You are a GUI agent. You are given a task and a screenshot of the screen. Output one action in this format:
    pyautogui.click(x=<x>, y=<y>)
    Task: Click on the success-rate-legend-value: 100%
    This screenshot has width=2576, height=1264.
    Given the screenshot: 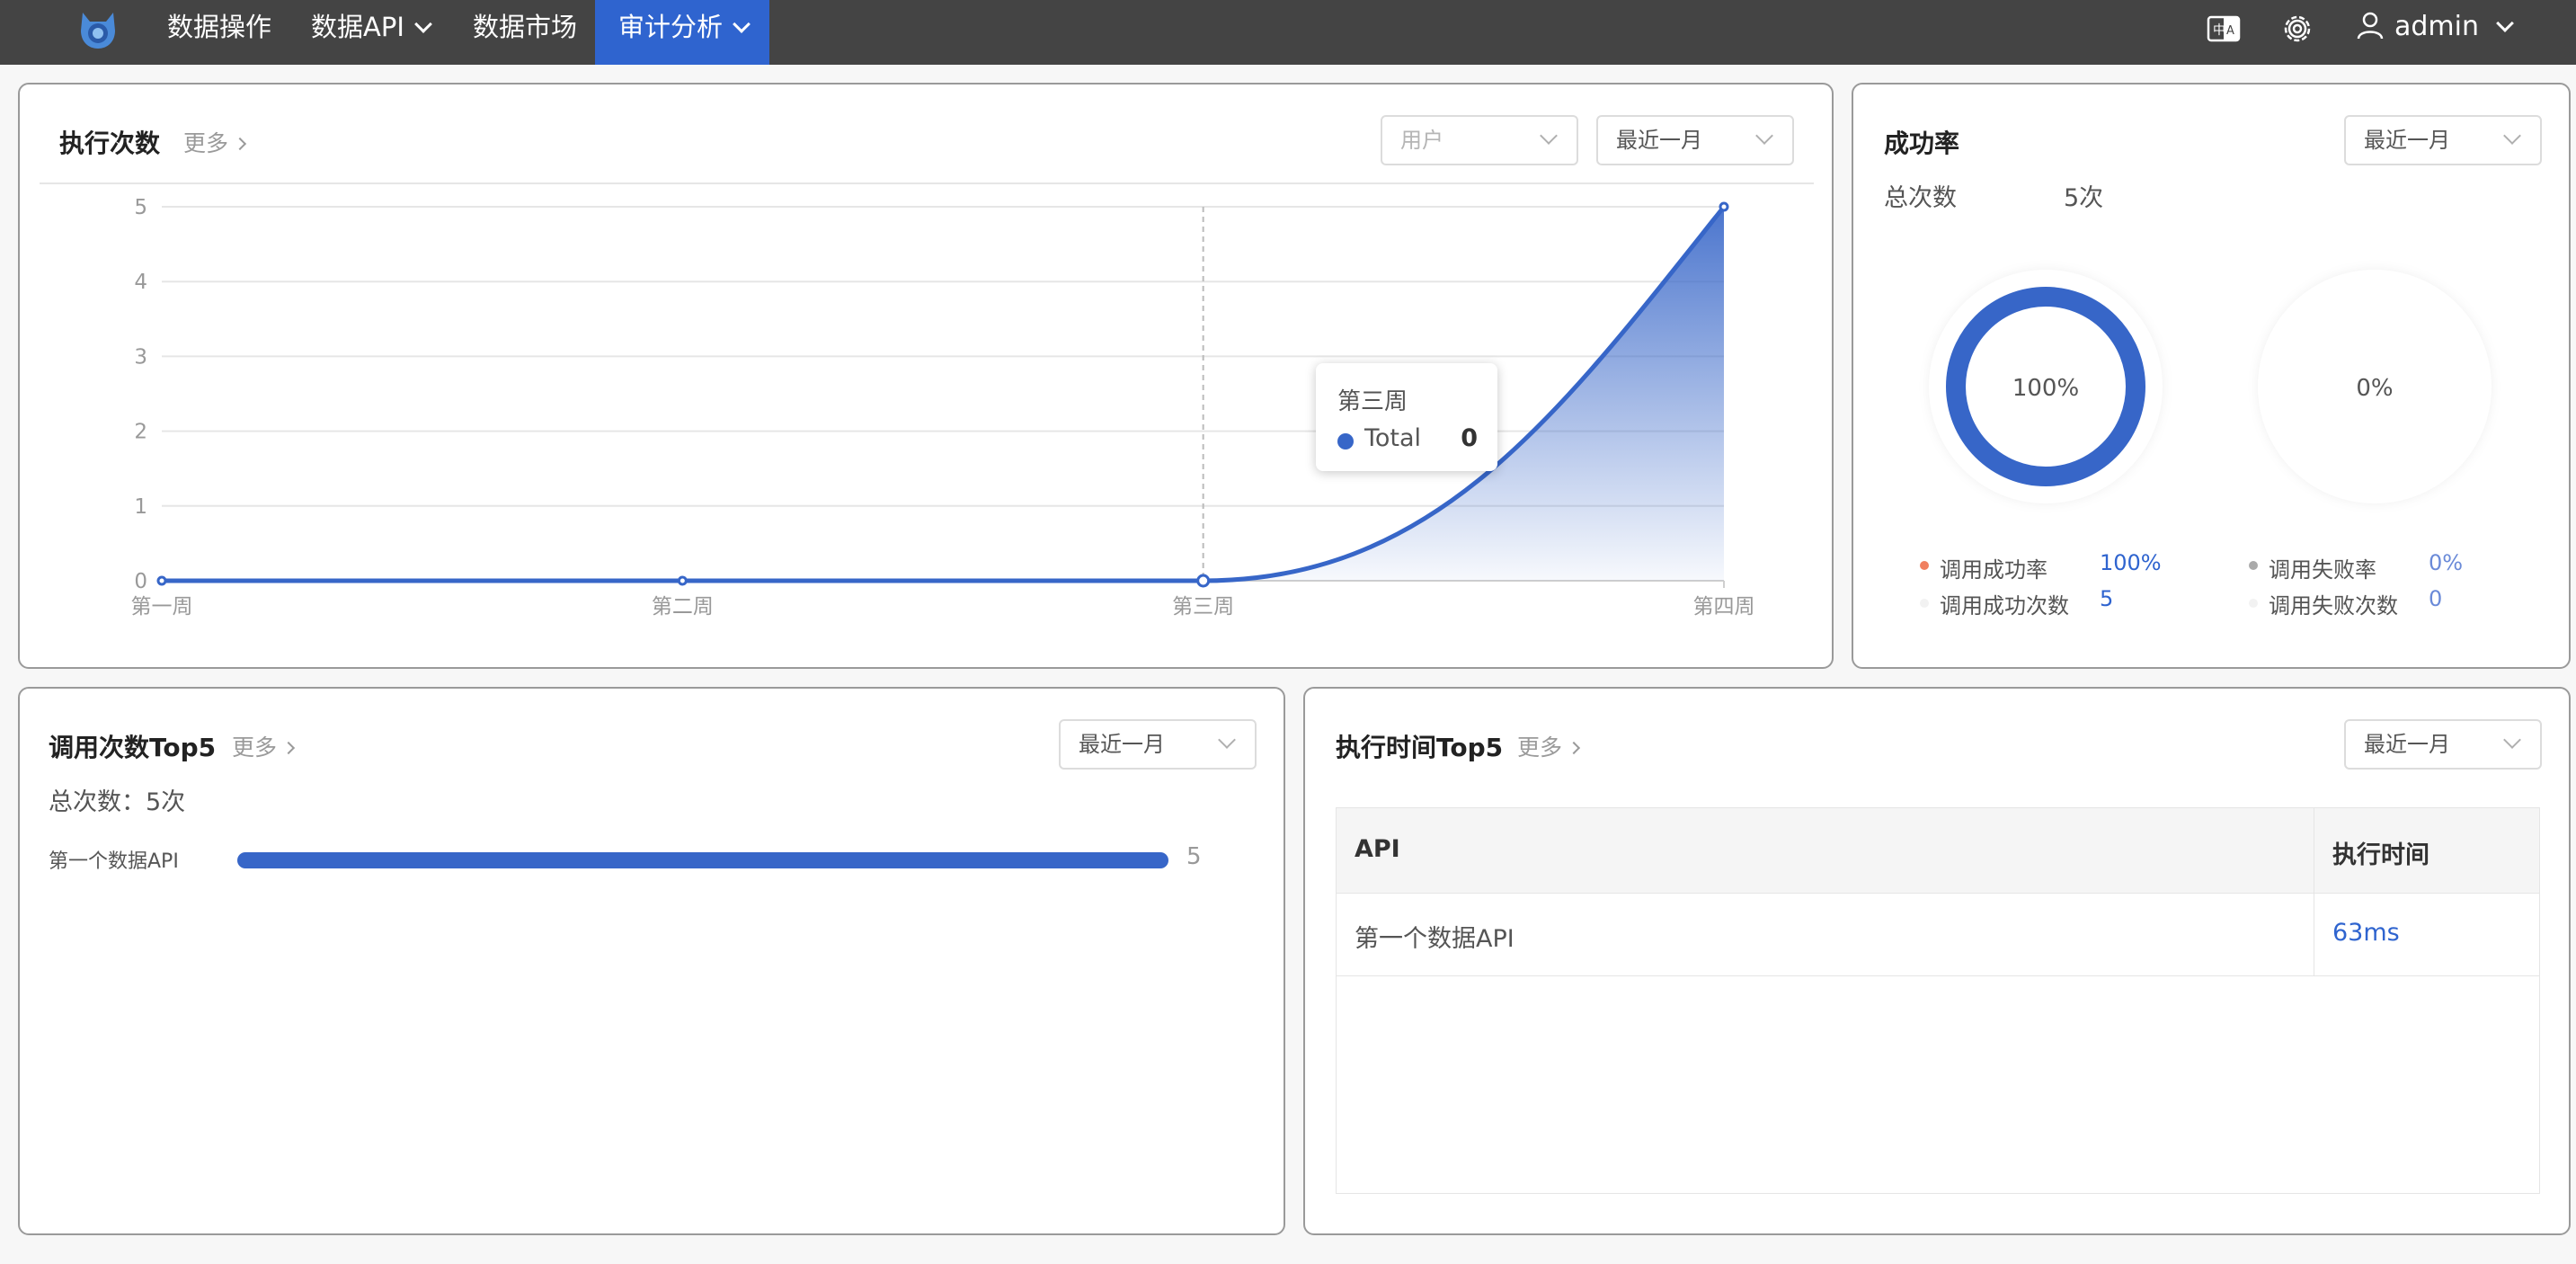 What is the action you would take?
    pyautogui.click(x=2131, y=562)
    